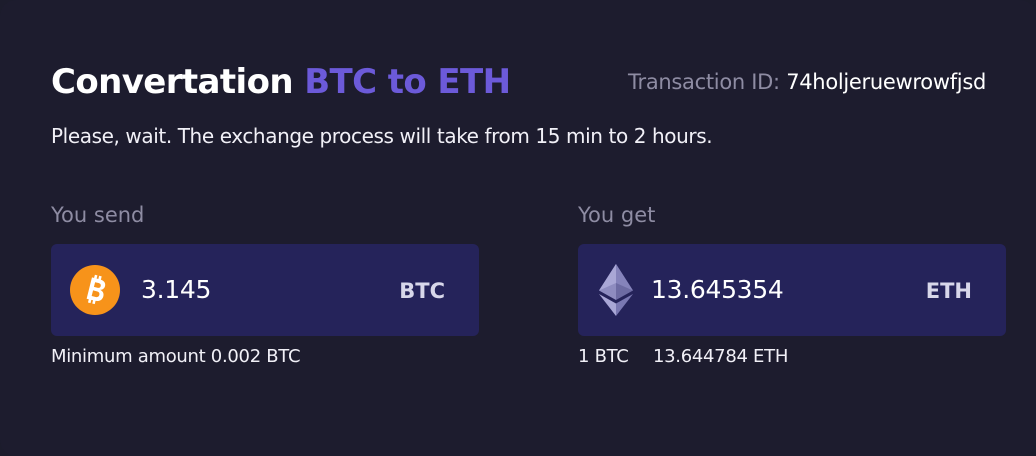  I want to click on exchange-rate-to: 13.644784 ETH, so click(721, 356).